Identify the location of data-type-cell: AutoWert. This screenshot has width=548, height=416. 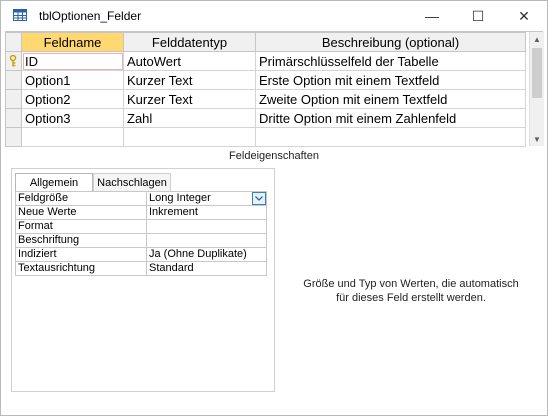
(189, 61).